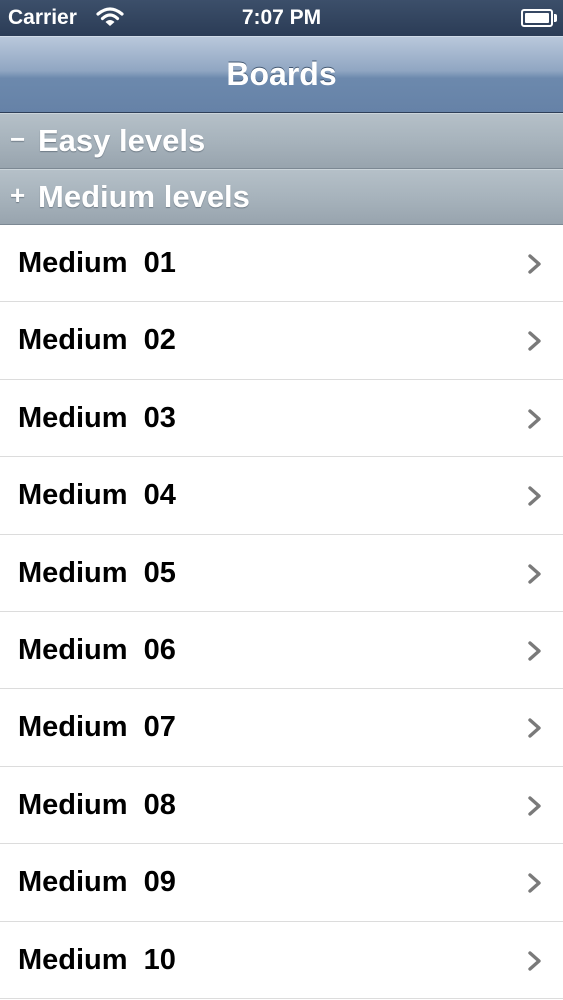 The image size is (563, 1000). What do you see at coordinates (97, 959) in the screenshot?
I see `list-item-label: Medium 10` at bounding box center [97, 959].